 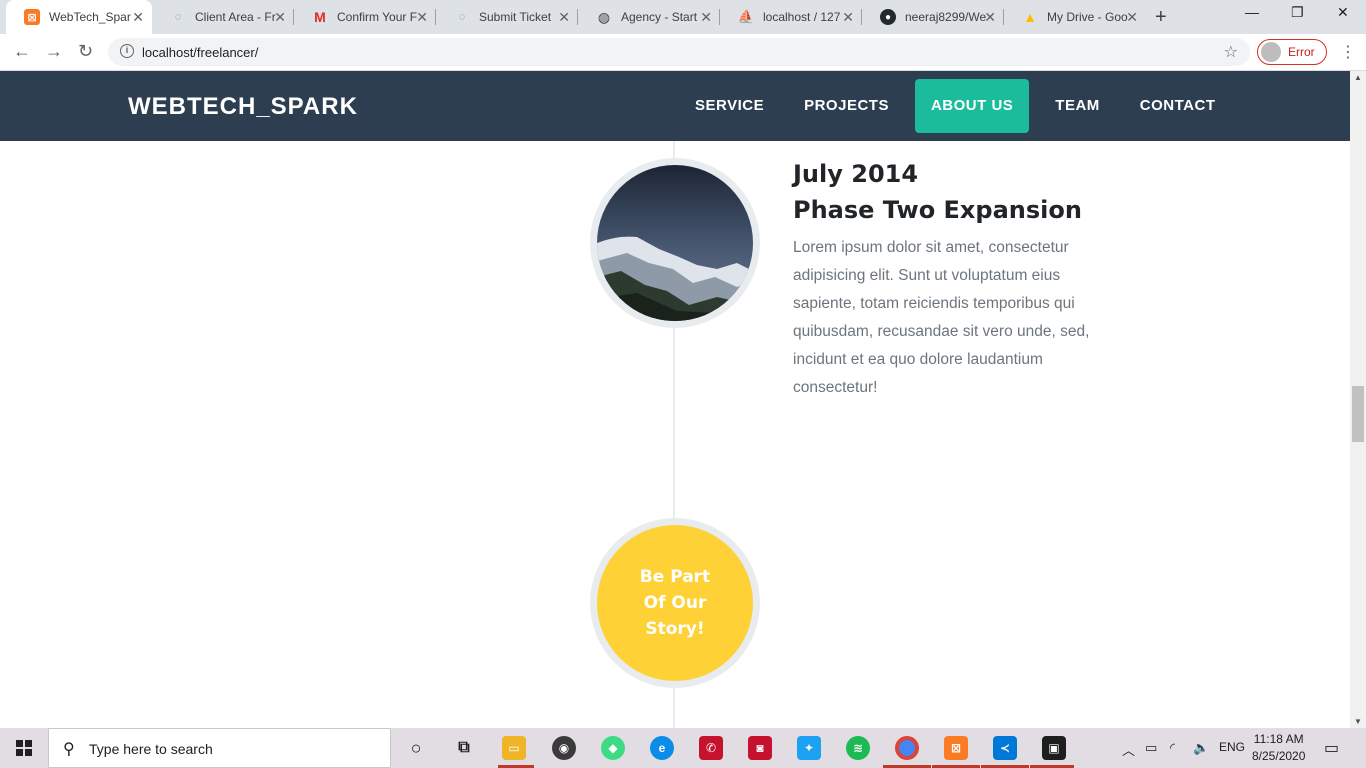 What do you see at coordinates (729, 106) in the screenshot?
I see `nav-service: SERVICE` at bounding box center [729, 106].